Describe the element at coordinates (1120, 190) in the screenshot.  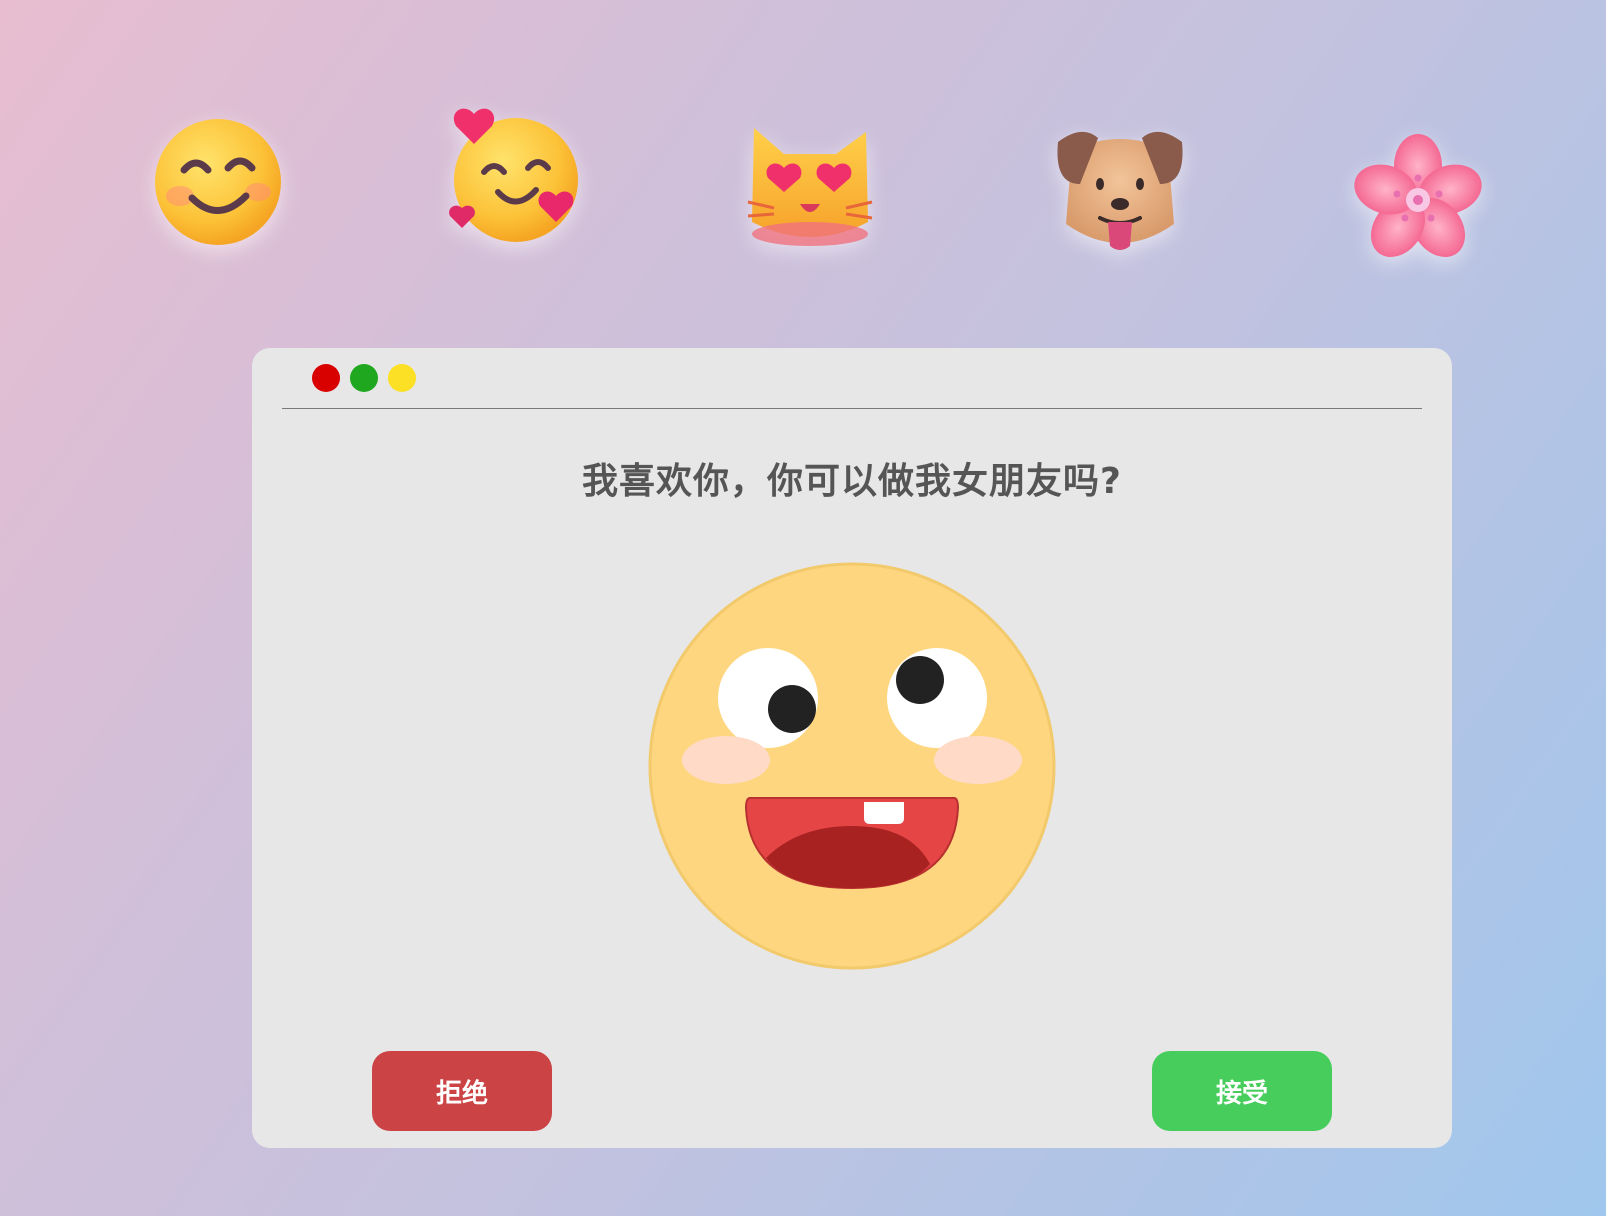
I see `dog-face-icon` at that location.